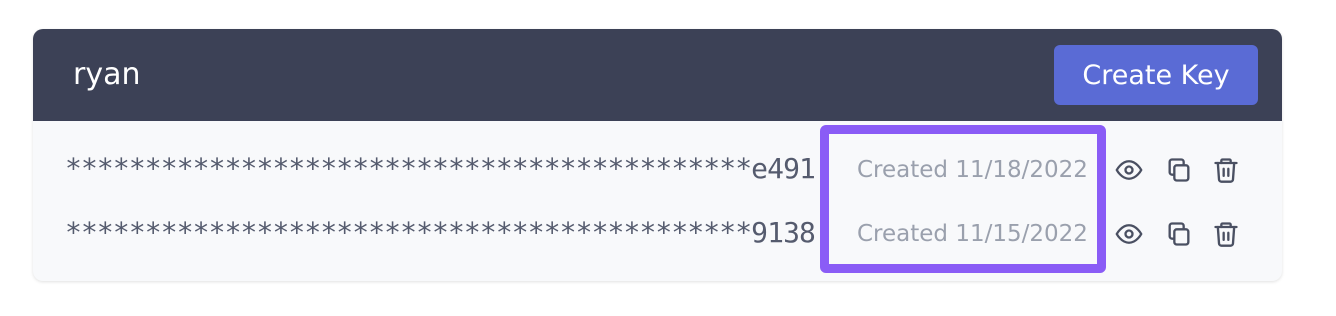 Image resolution: width=1336 pixels, height=316 pixels. What do you see at coordinates (107, 74) in the screenshot?
I see `user-name: ryan` at bounding box center [107, 74].